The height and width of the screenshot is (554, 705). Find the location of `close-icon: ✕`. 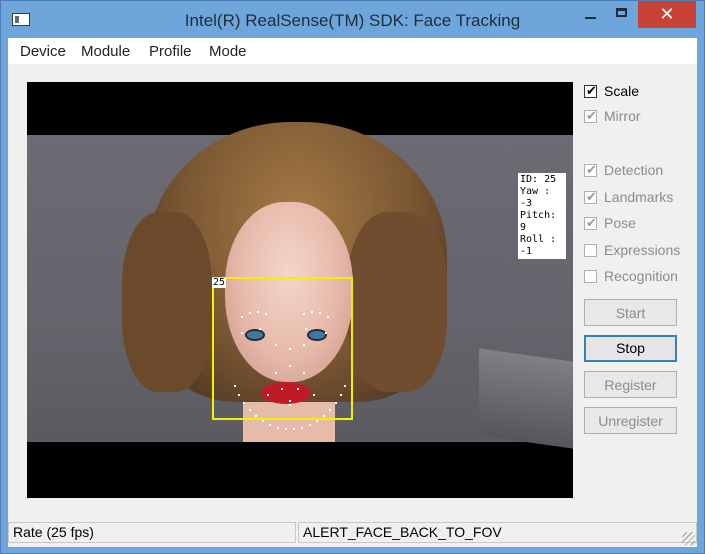

close-icon: ✕ is located at coordinates (667, 14).